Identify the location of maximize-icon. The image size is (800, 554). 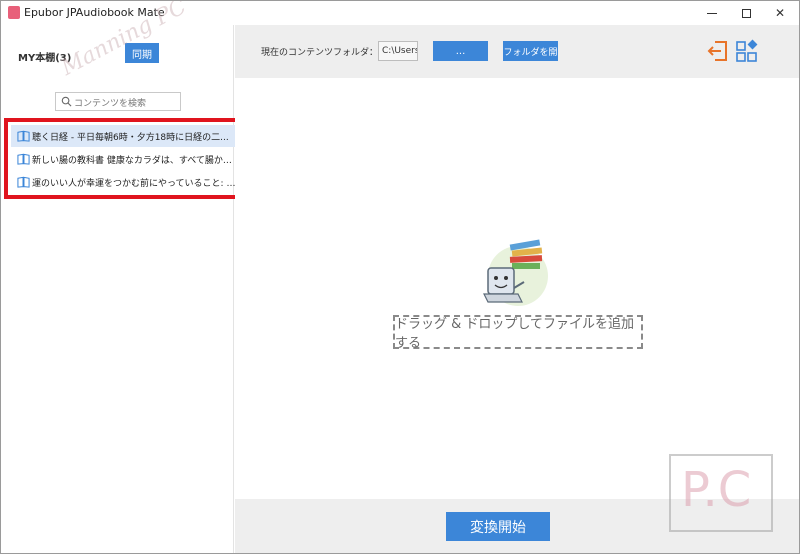
(746, 13).